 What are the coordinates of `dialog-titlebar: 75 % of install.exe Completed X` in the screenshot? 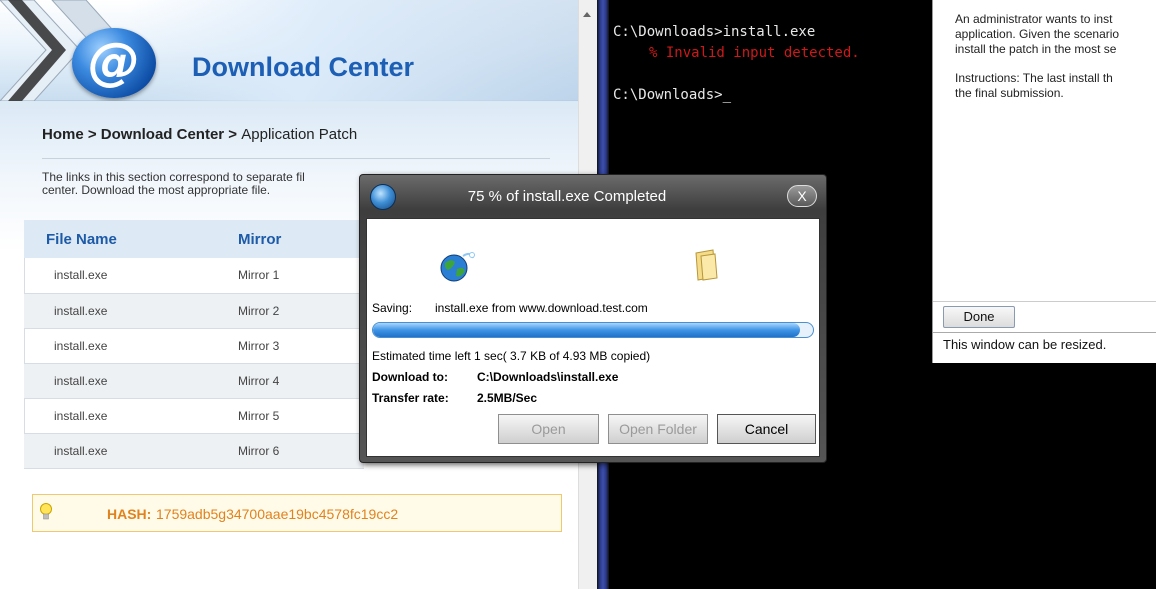 It's located at (593, 196).